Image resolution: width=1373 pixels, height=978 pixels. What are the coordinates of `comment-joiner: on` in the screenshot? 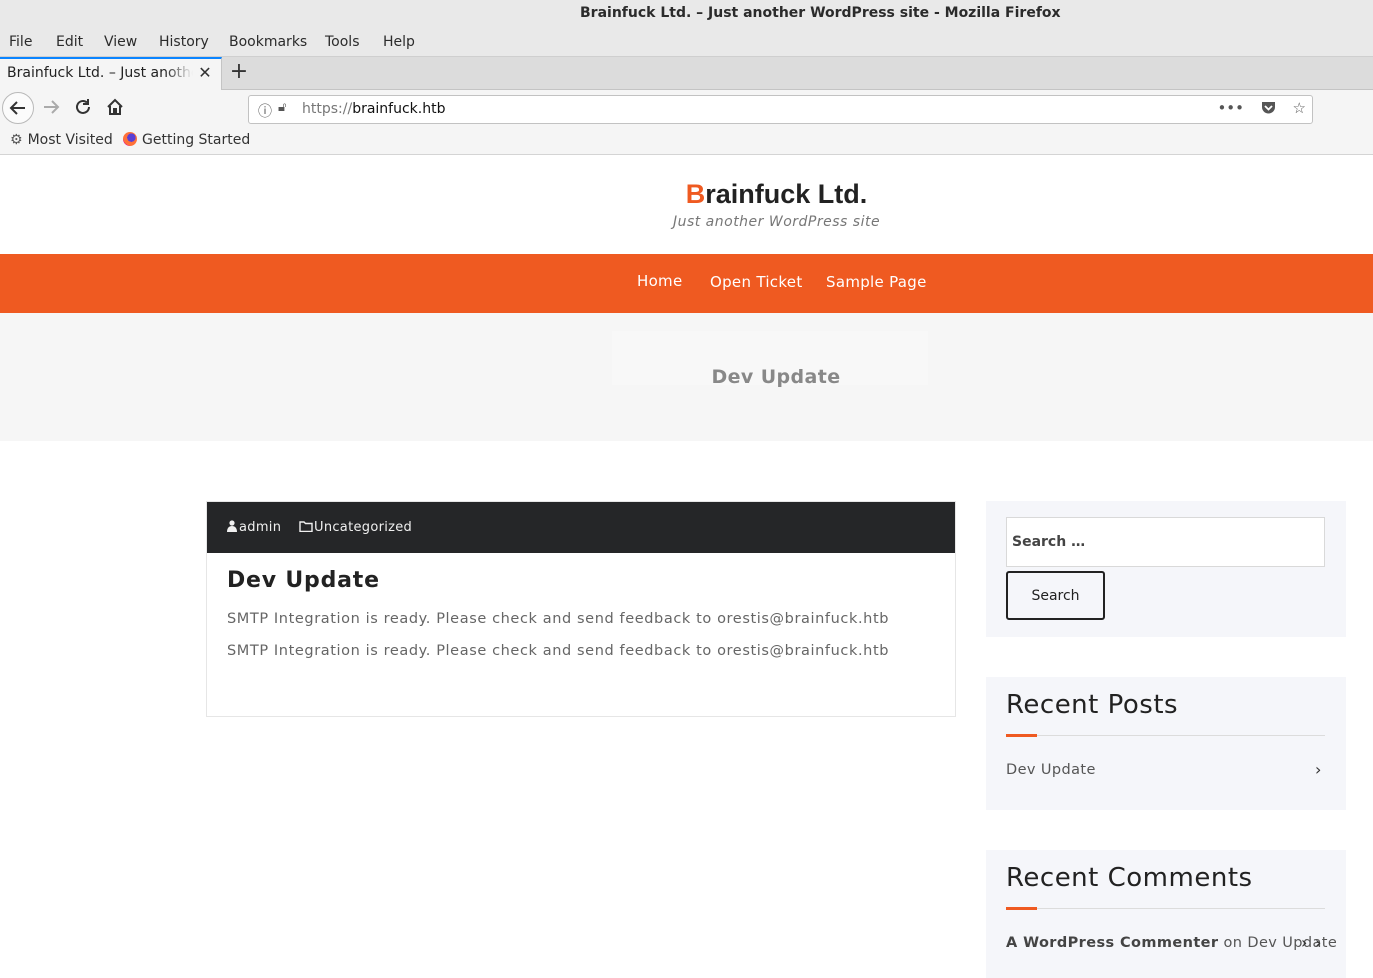 It's located at (1233, 943).